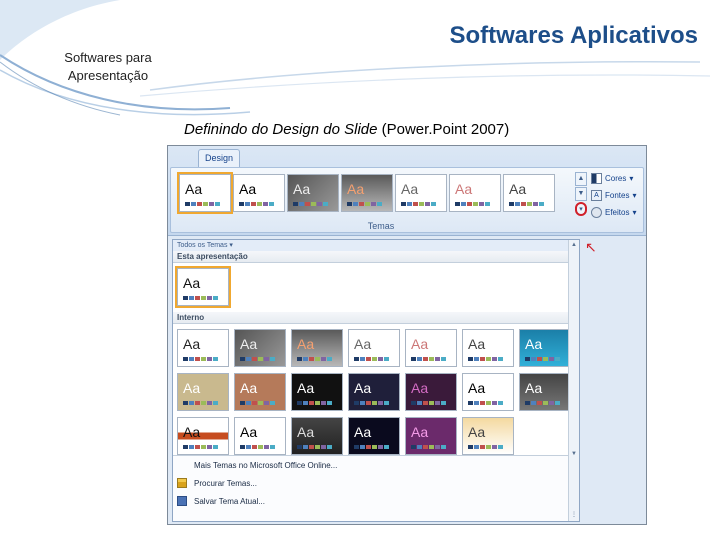 The image size is (720, 540). Describe the element at coordinates (581, 179) in the screenshot. I see `gallery-up-button: ▲` at that location.